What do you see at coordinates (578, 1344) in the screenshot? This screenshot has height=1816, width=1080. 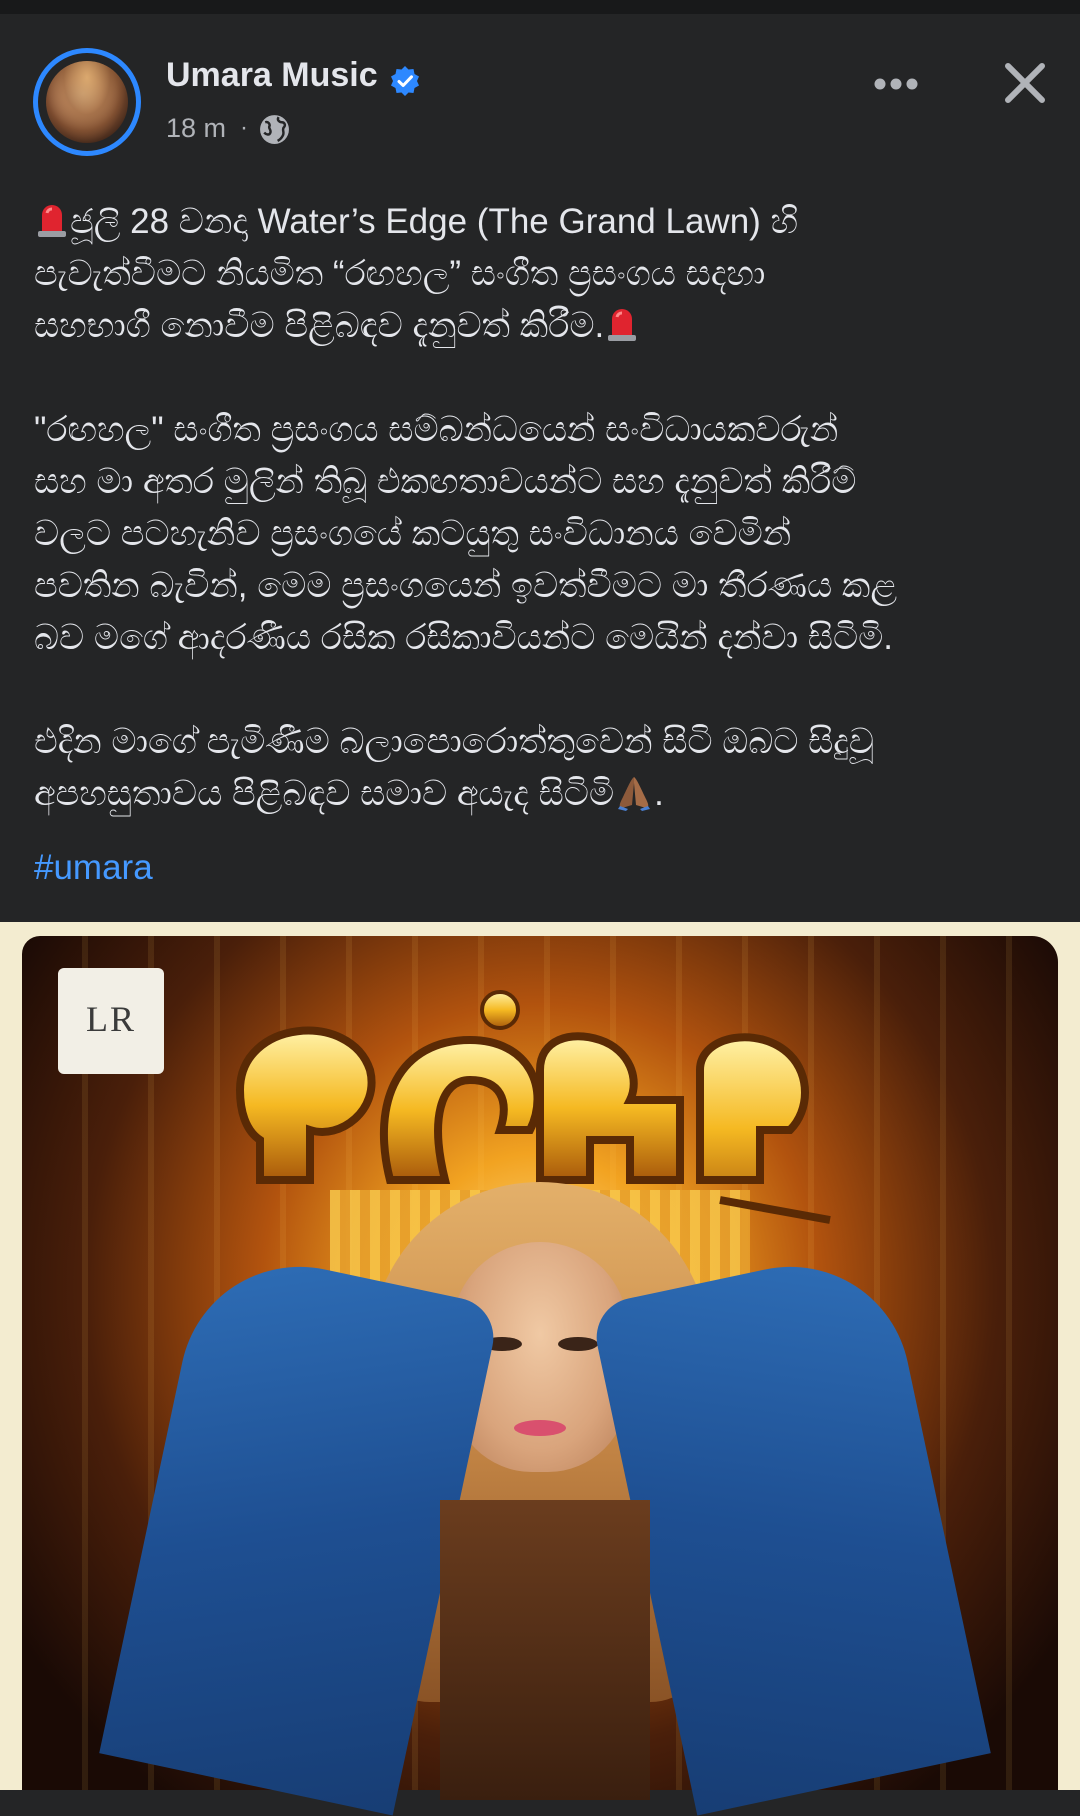 I see `portrait-eye-right` at bounding box center [578, 1344].